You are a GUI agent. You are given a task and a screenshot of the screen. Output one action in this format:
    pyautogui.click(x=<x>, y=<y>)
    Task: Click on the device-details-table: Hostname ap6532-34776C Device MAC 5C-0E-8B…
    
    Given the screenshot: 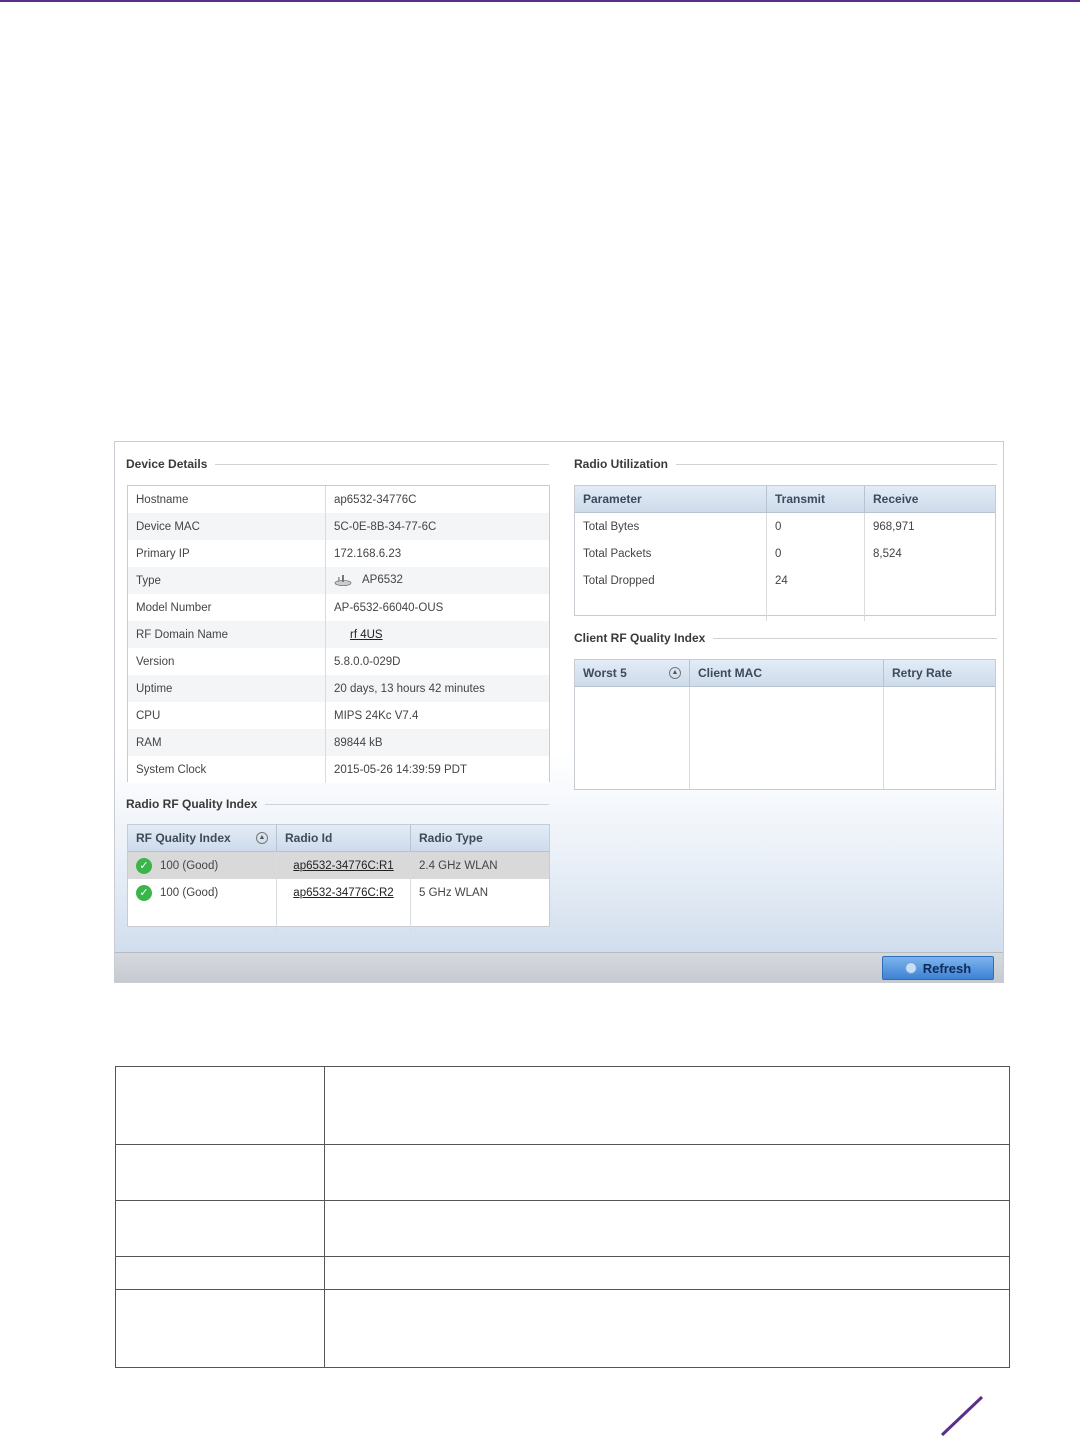 What is the action you would take?
    pyautogui.click(x=338, y=634)
    